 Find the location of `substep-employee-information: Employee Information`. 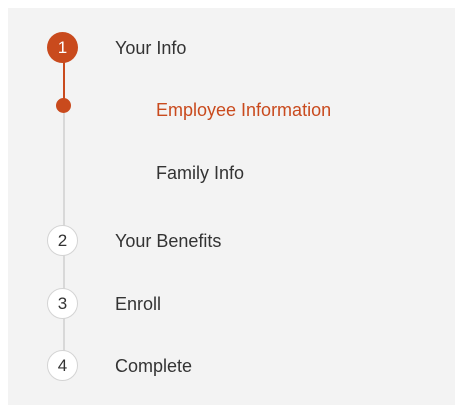

substep-employee-information: Employee Information is located at coordinates (243, 110).